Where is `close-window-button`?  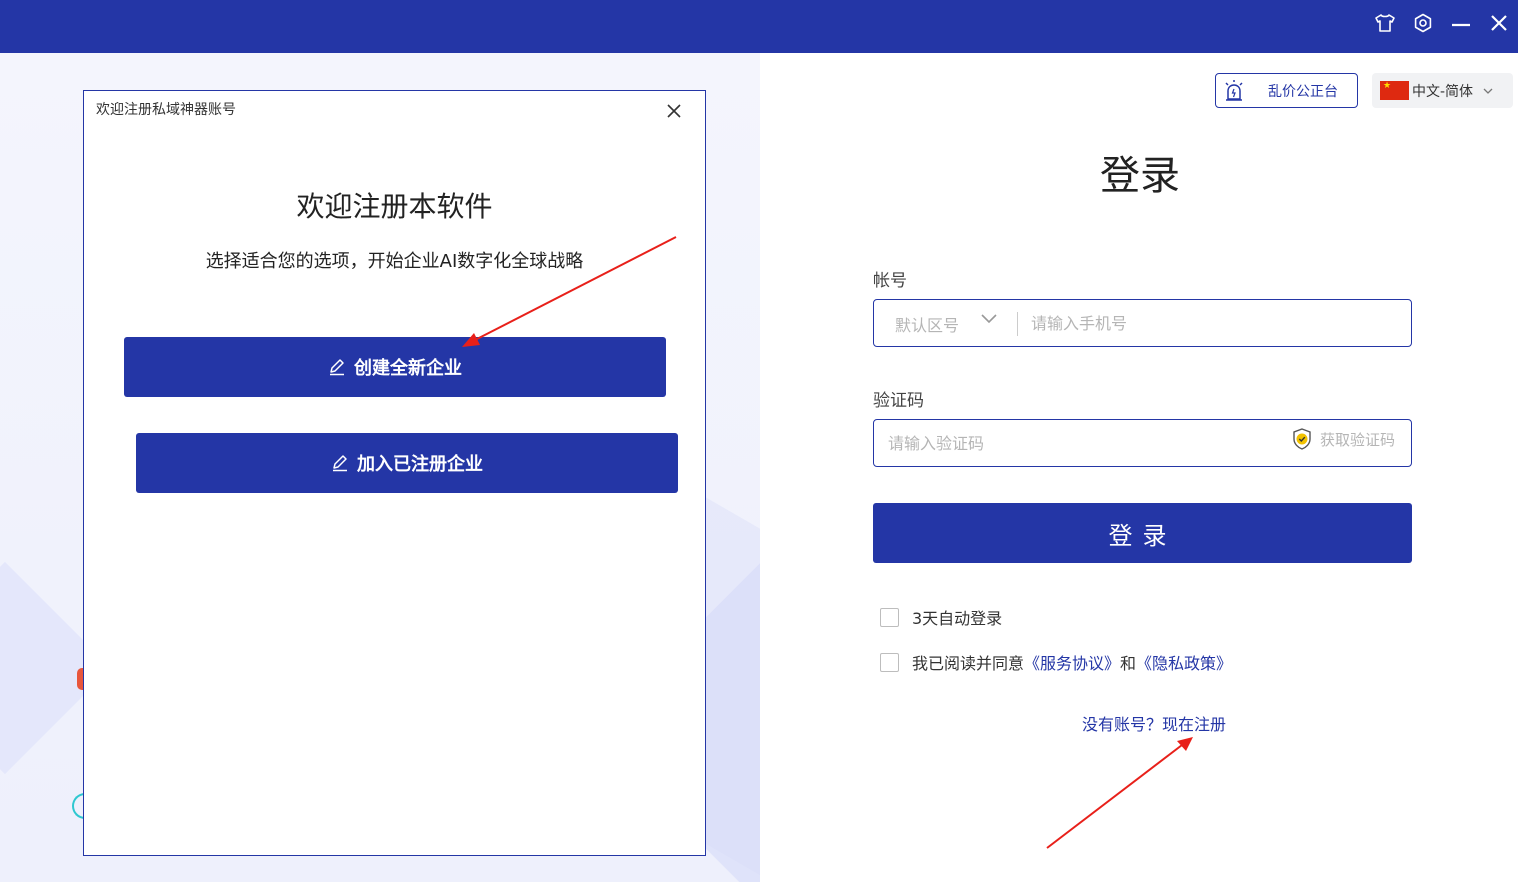
close-window-button is located at coordinates (1499, 22).